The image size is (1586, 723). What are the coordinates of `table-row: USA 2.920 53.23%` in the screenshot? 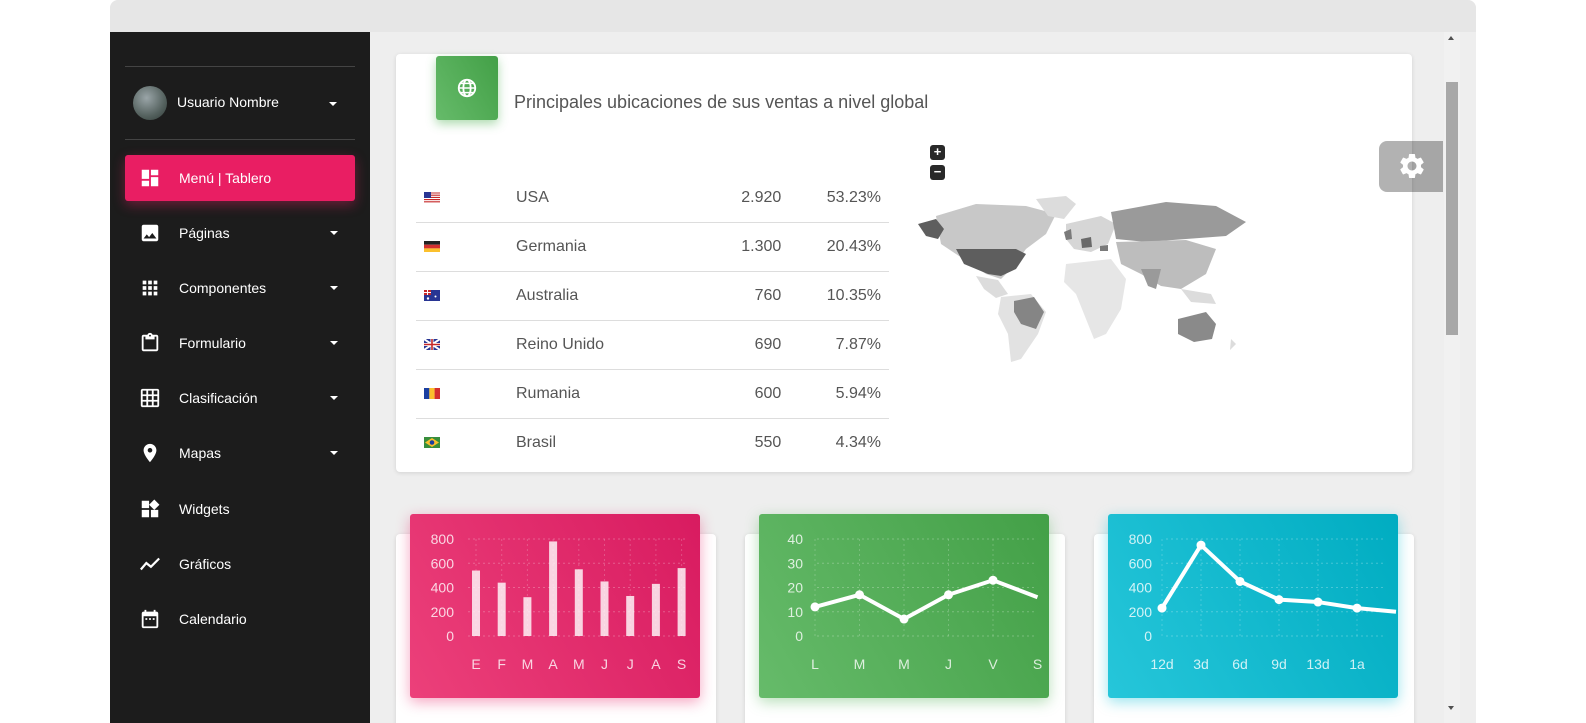 It's located at (652, 198).